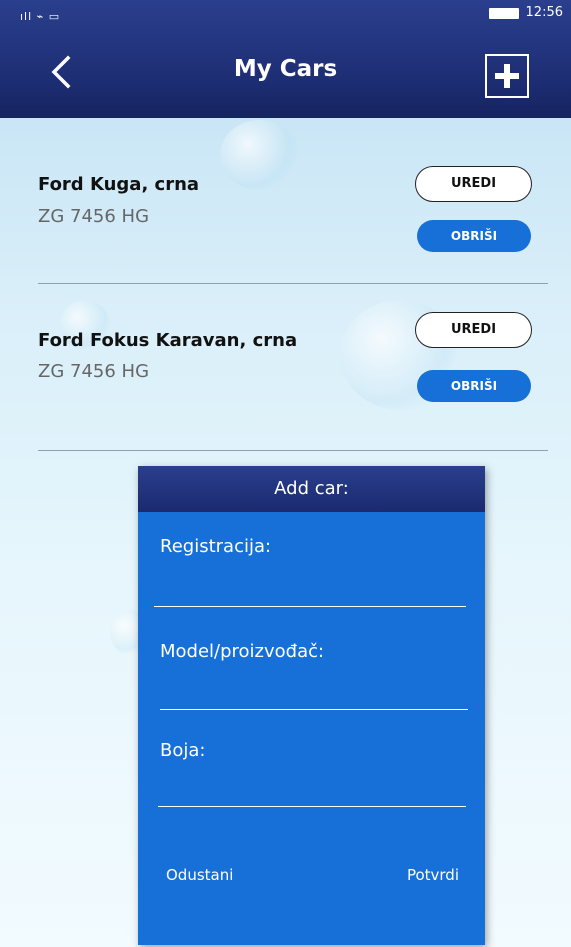 This screenshot has width=571, height=947. Describe the element at coordinates (312, 788) in the screenshot. I see `color-input` at that location.